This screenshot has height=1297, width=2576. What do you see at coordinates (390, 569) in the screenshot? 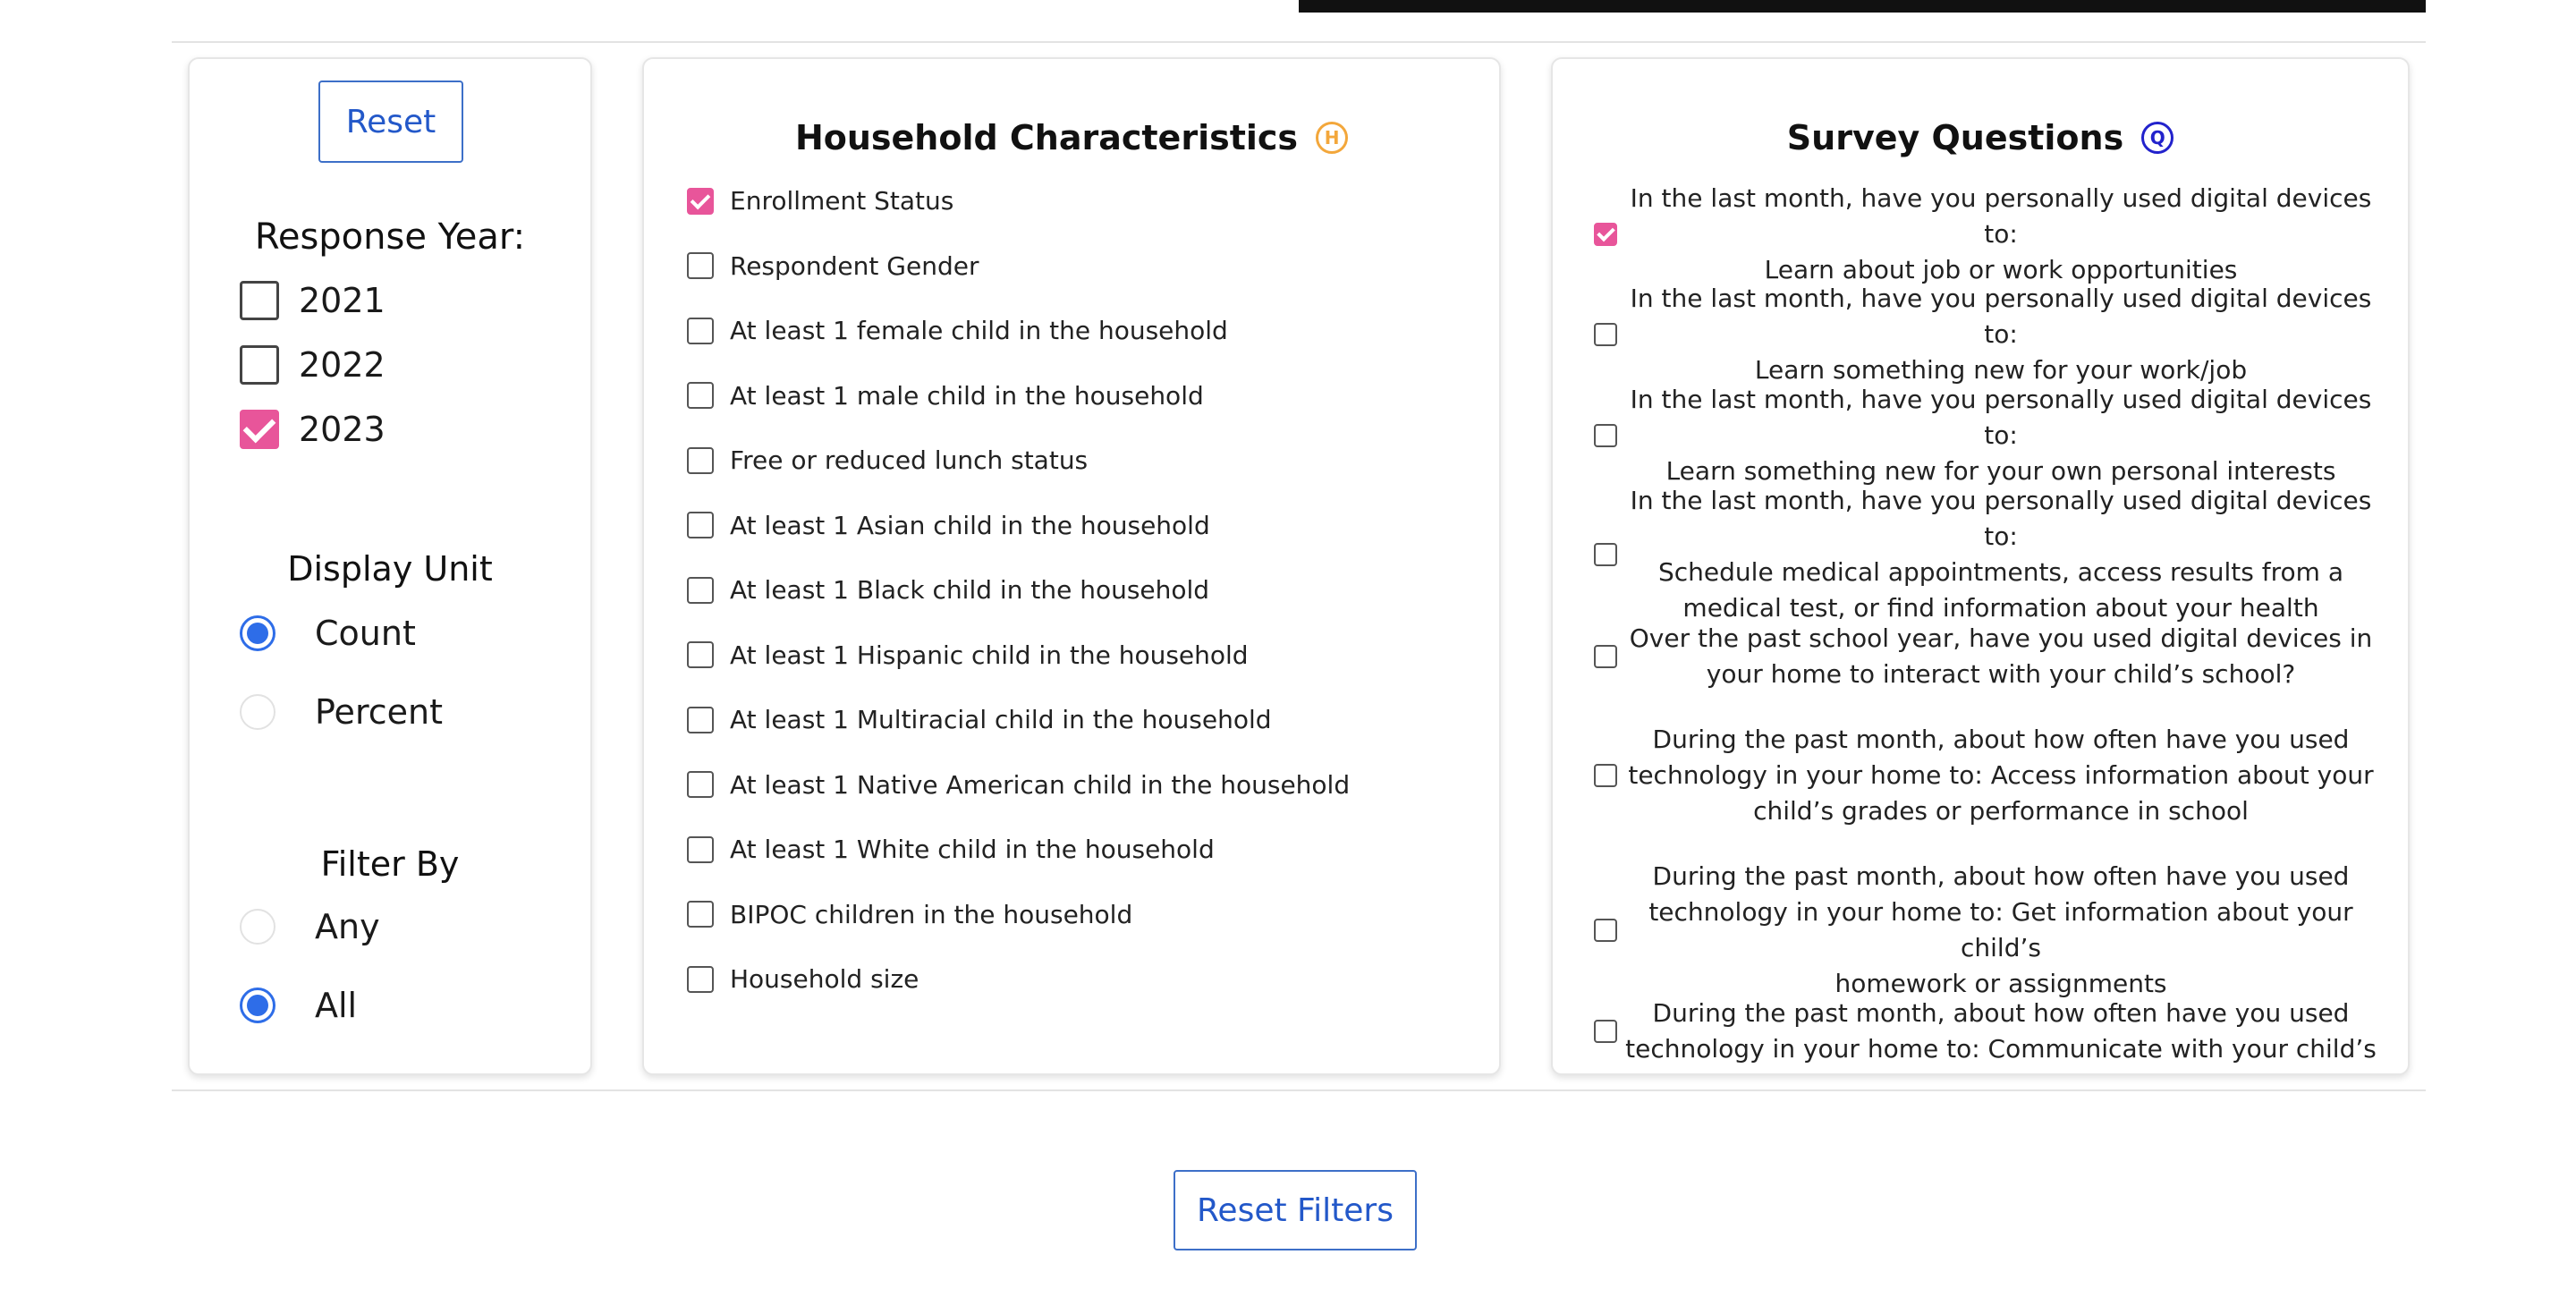
I see `display-unit-heading: Display Unit` at bounding box center [390, 569].